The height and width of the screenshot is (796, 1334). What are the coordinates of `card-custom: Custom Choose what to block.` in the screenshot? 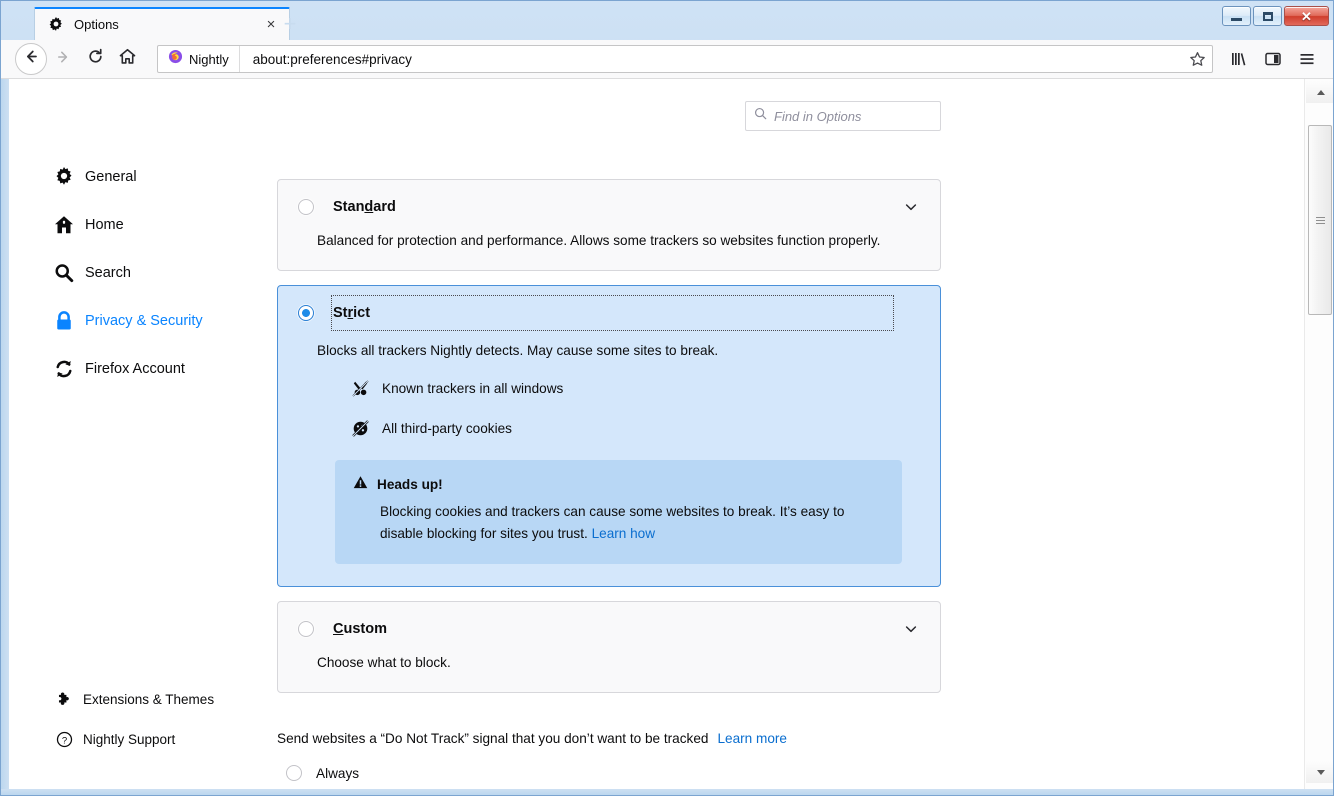 It's located at (609, 646).